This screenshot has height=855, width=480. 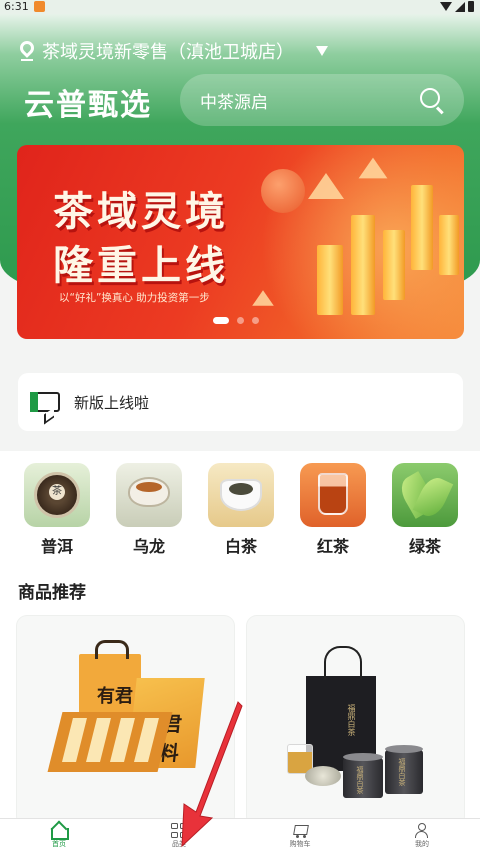 I want to click on category-label: 红茶, so click(x=332, y=546).